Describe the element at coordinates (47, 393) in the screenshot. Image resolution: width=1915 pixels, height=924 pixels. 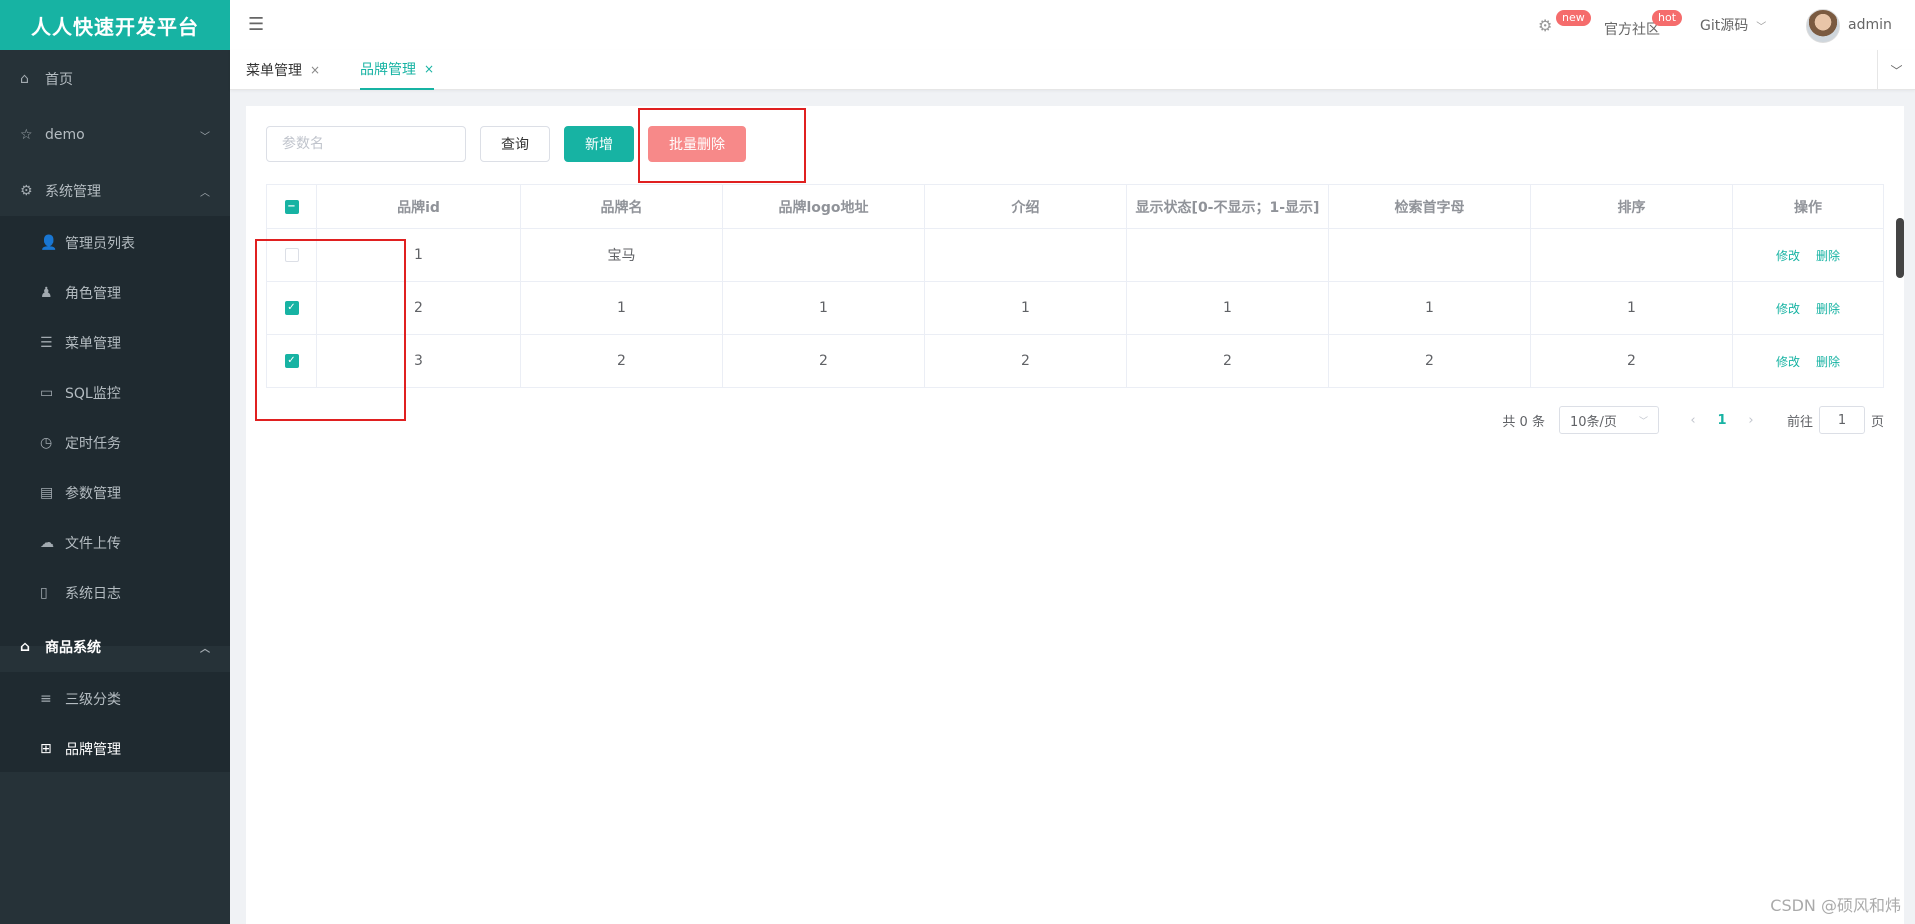
I see `sql-icon: ▭` at that location.